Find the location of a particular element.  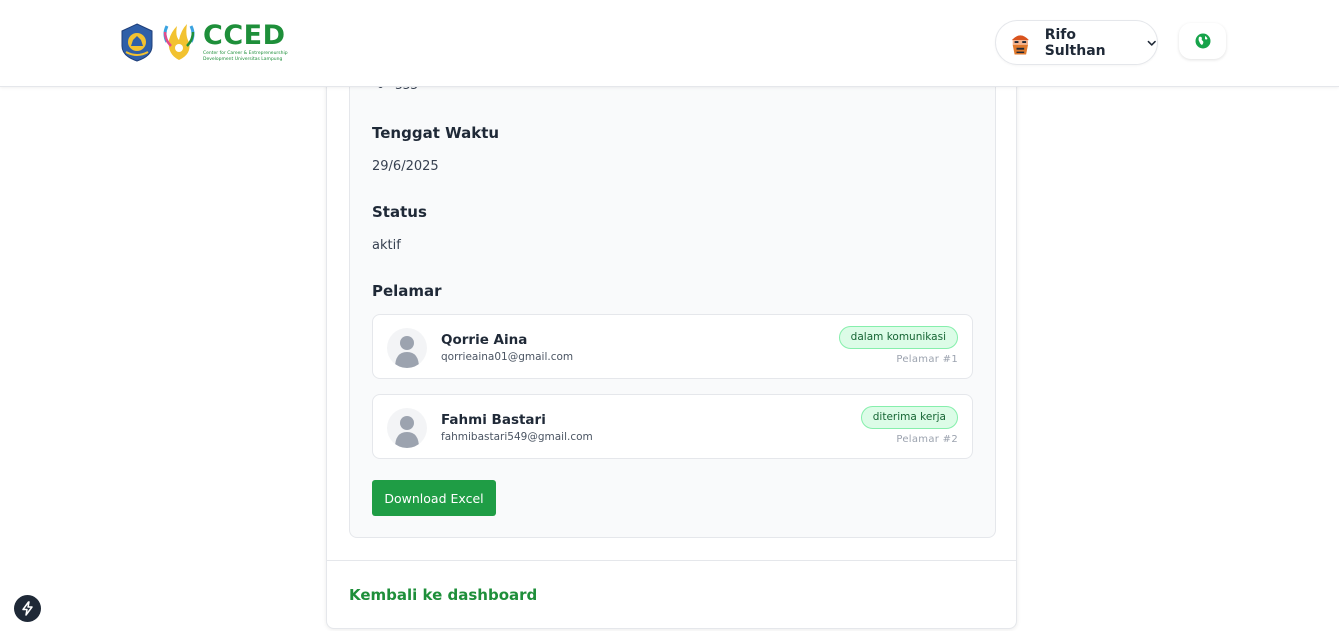

logo-title: CCED is located at coordinates (244, 35).